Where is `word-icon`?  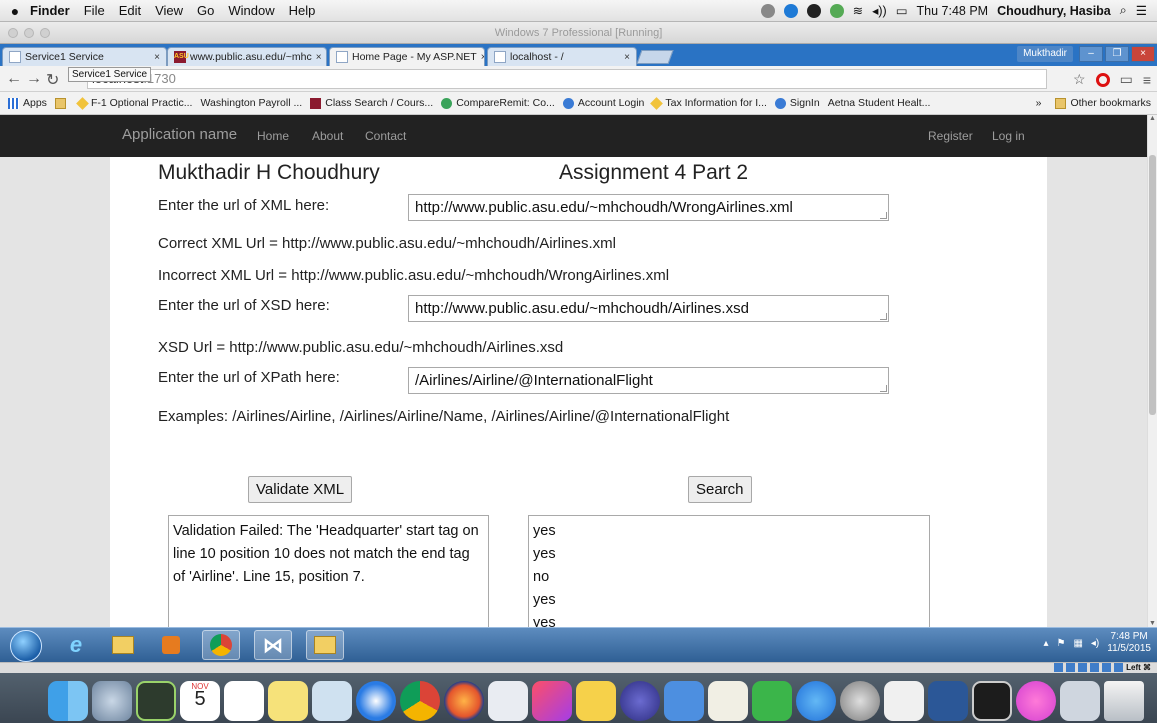 word-icon is located at coordinates (948, 701).